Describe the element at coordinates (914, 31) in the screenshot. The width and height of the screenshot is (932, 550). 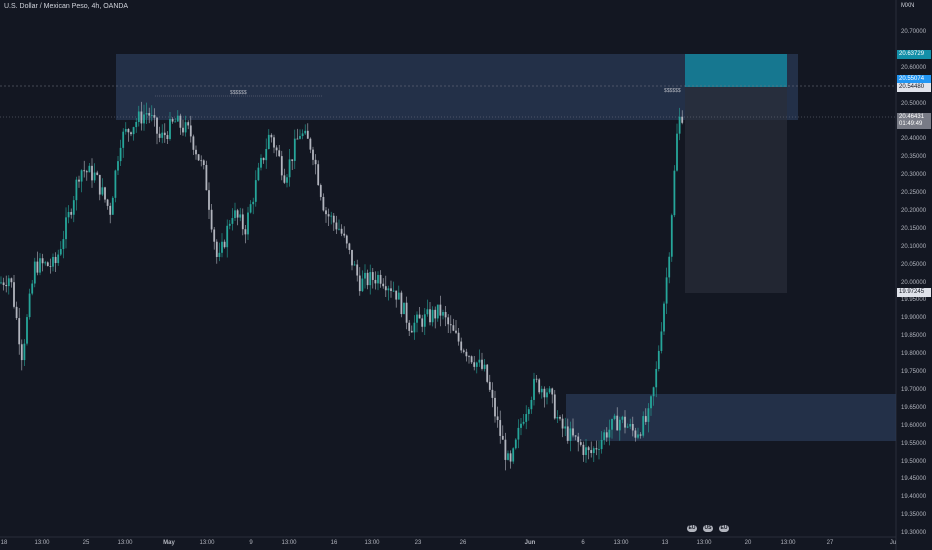
I see `price-tick-label: 20.70000` at that location.